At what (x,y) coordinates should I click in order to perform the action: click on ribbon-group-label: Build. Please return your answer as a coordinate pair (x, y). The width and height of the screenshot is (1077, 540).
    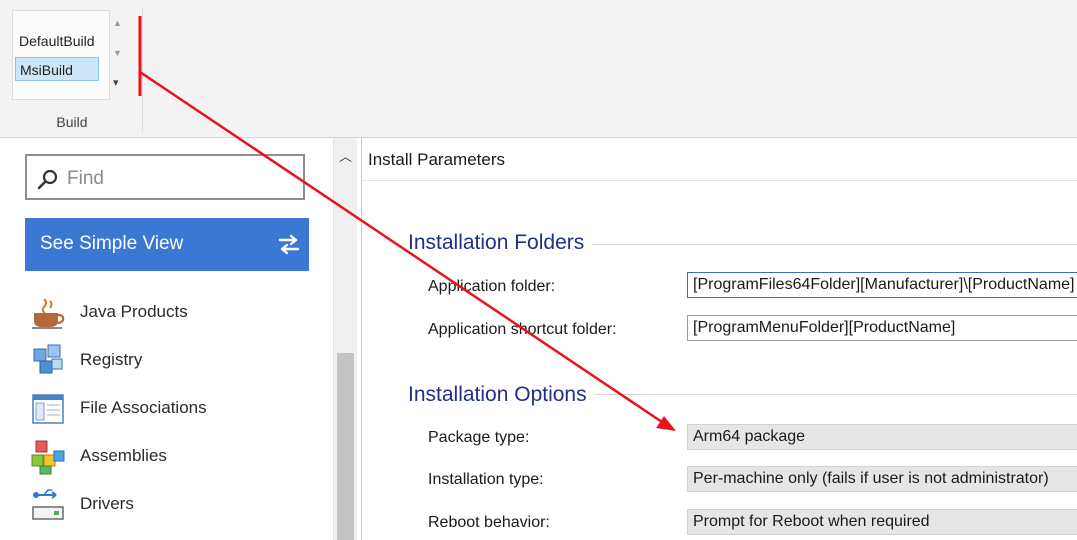
    Looking at the image, I should click on (72, 122).